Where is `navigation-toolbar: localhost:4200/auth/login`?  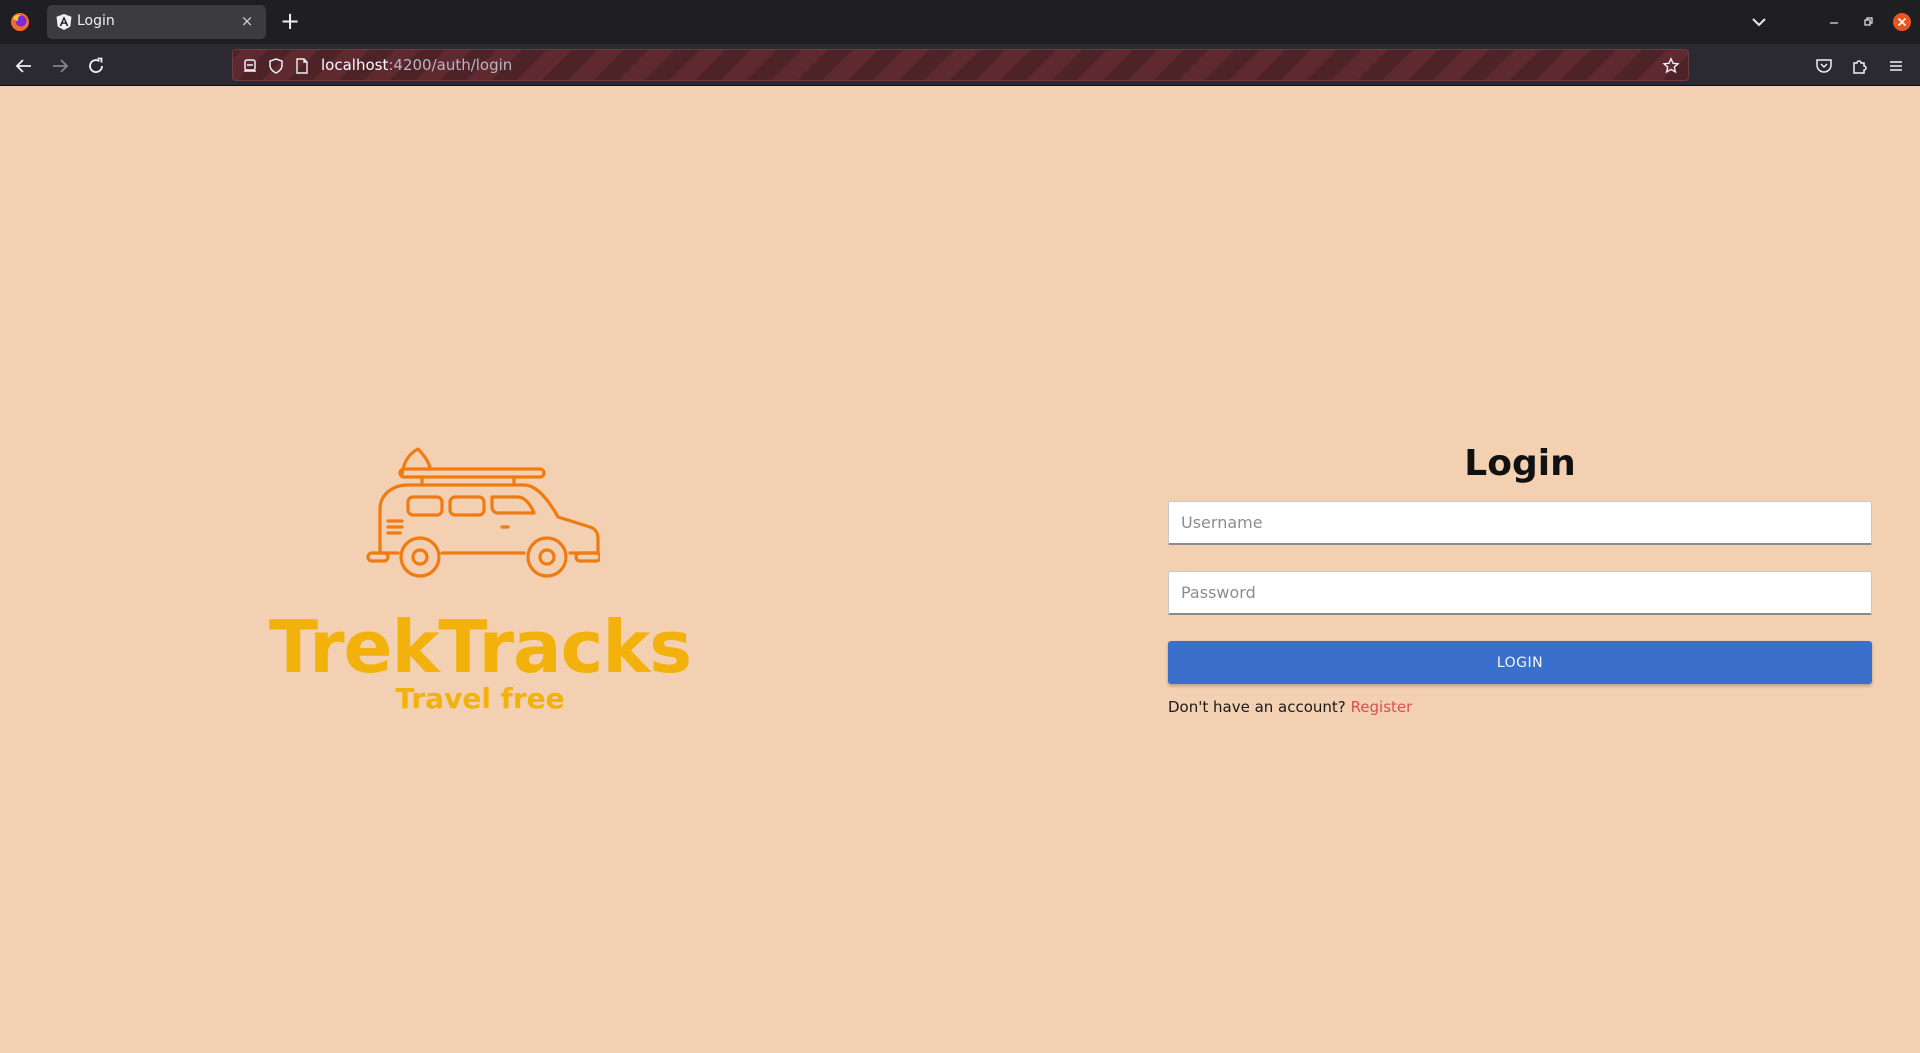
navigation-toolbar: localhost:4200/auth/login is located at coordinates (960, 65).